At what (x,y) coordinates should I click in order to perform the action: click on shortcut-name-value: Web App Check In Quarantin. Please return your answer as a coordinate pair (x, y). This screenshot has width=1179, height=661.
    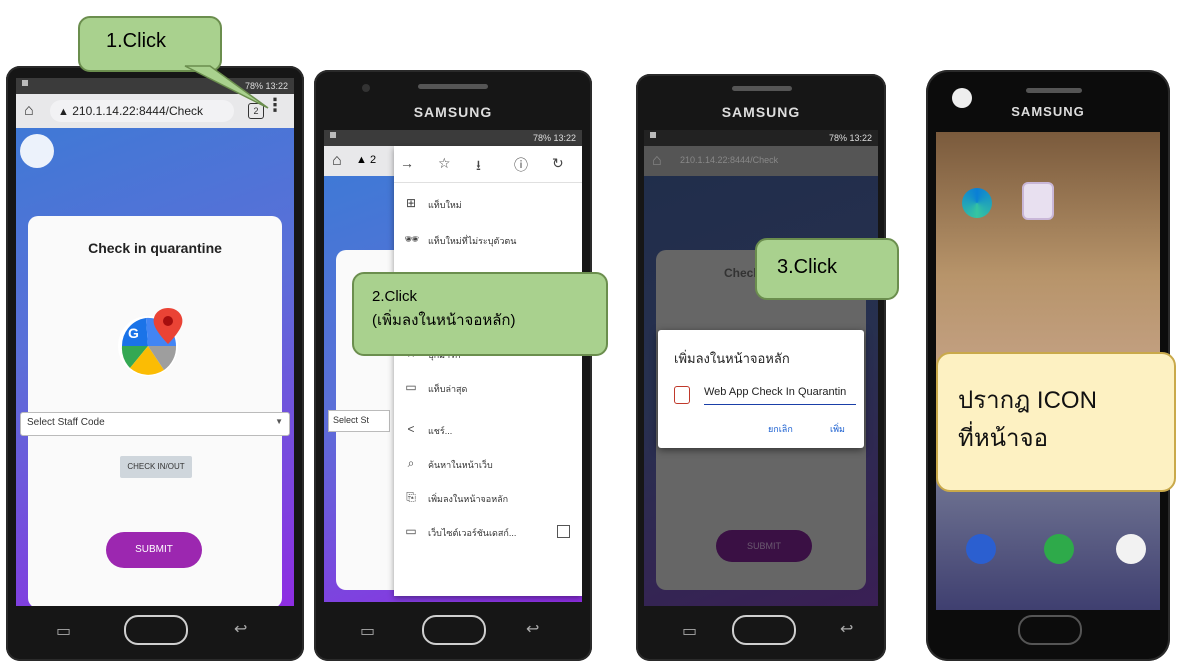
    Looking at the image, I should click on (775, 392).